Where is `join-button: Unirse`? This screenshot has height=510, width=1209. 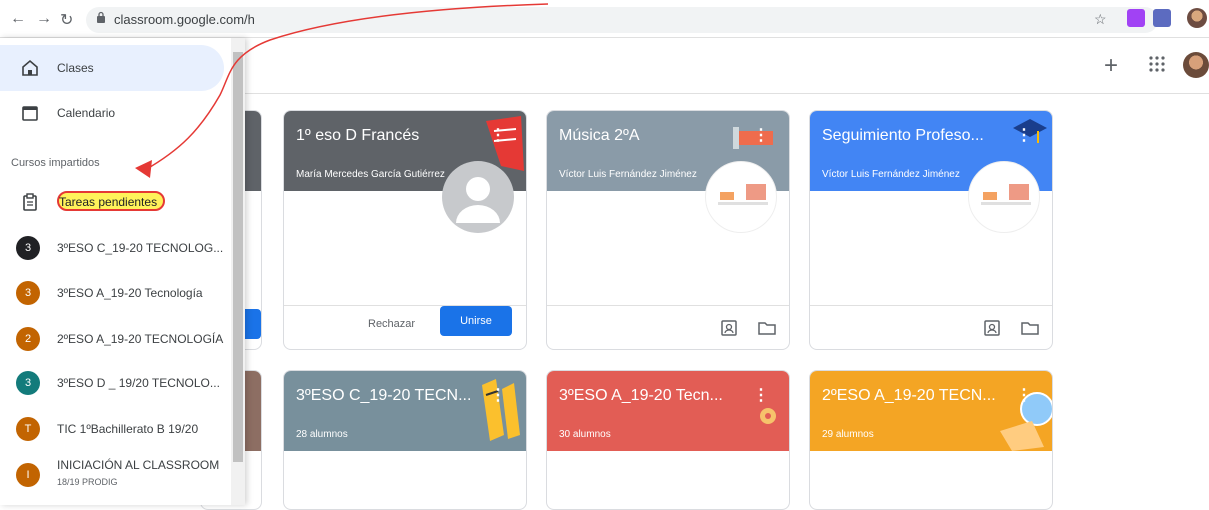 join-button: Unirse is located at coordinates (476, 321).